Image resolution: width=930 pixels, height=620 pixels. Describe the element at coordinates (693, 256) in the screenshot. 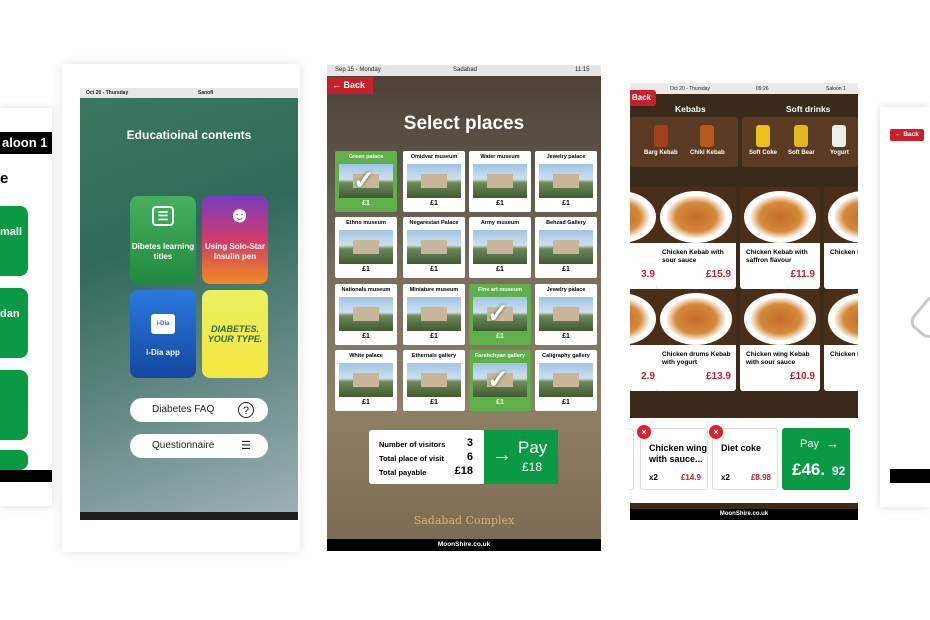

I see `food-name: Chicken Kebab with sour sauce` at that location.